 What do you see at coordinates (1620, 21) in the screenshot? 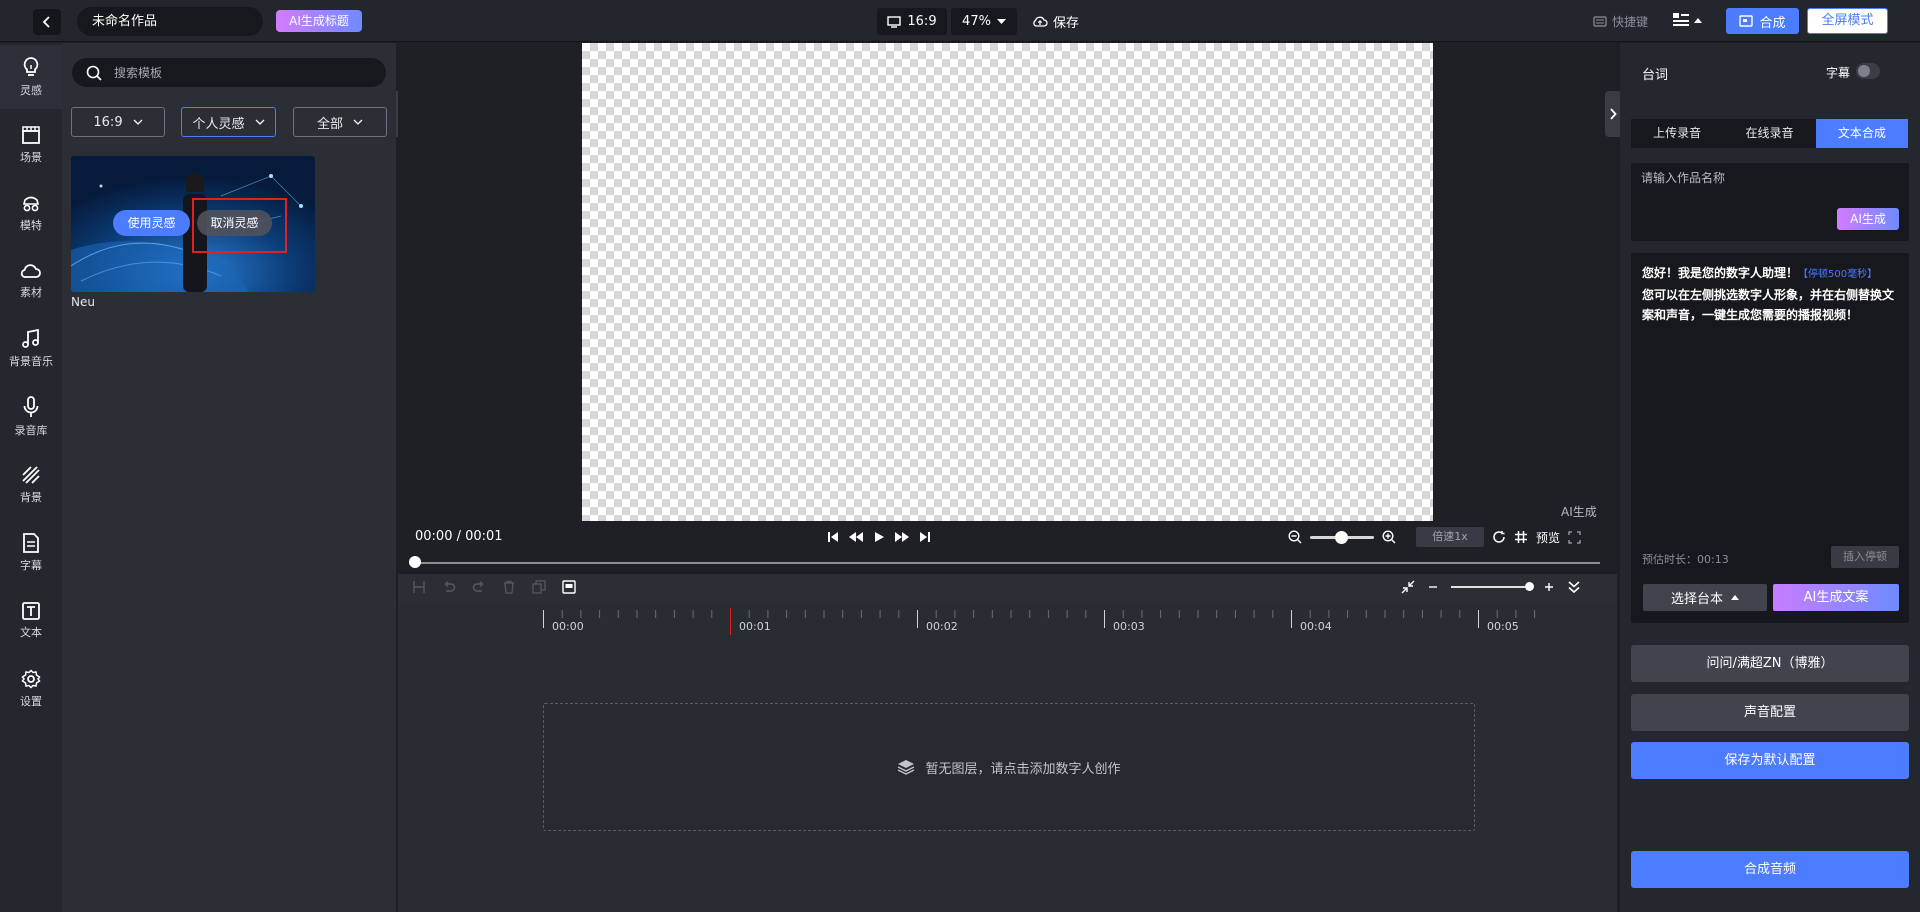
I see `shortcut-button: 快捷键` at bounding box center [1620, 21].